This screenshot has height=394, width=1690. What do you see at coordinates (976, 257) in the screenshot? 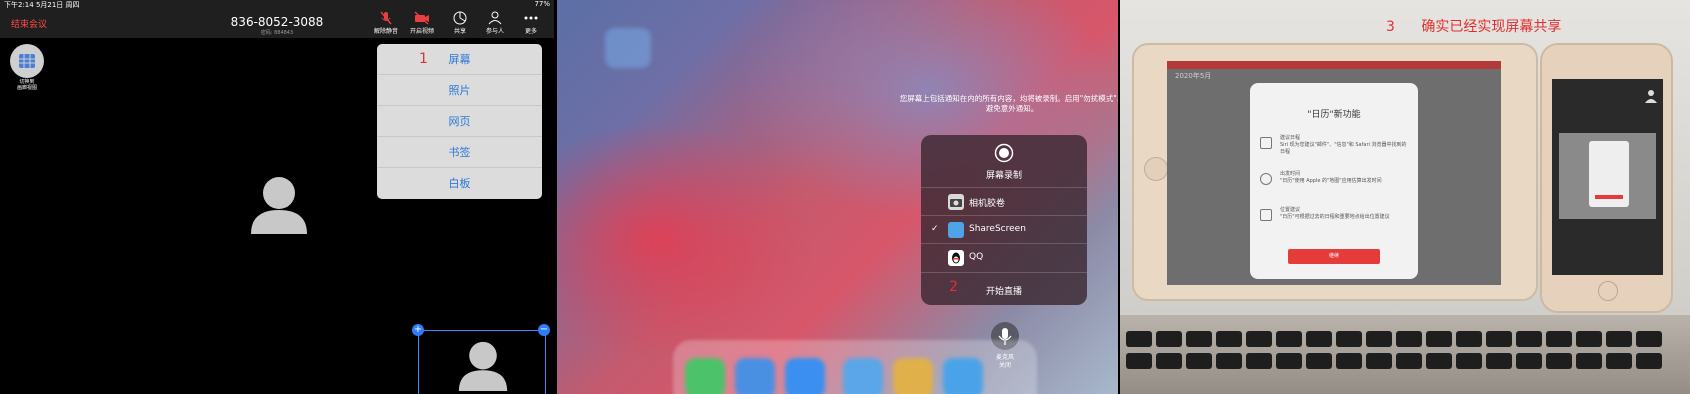
I see `option-label: QQ` at bounding box center [976, 257].